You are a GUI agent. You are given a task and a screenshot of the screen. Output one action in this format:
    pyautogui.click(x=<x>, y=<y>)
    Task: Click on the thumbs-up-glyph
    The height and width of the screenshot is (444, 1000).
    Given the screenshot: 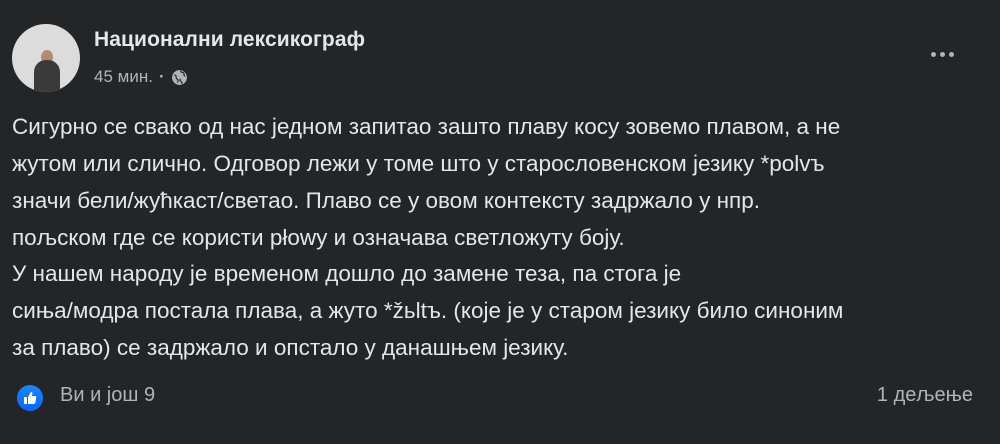 What is the action you would take?
    pyautogui.click(x=30, y=398)
    